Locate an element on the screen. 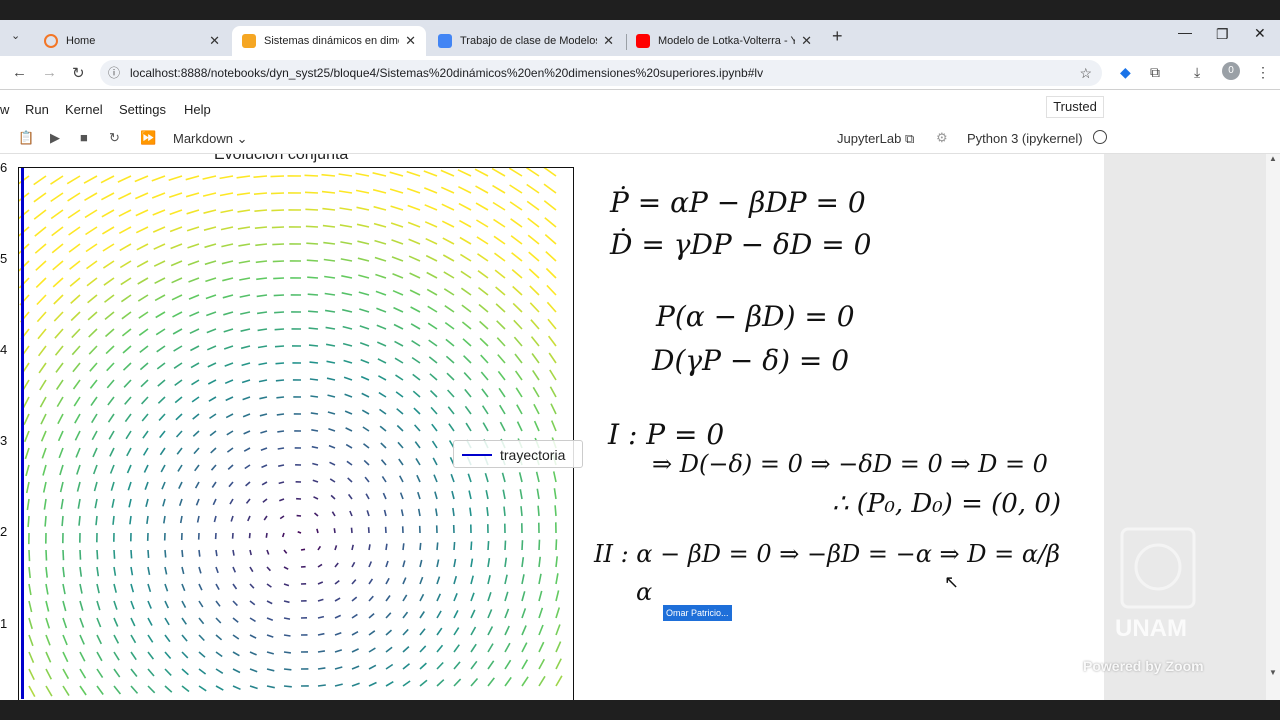 This screenshot has height=720, width=1280. paste-icon: 📋 is located at coordinates (26, 138).